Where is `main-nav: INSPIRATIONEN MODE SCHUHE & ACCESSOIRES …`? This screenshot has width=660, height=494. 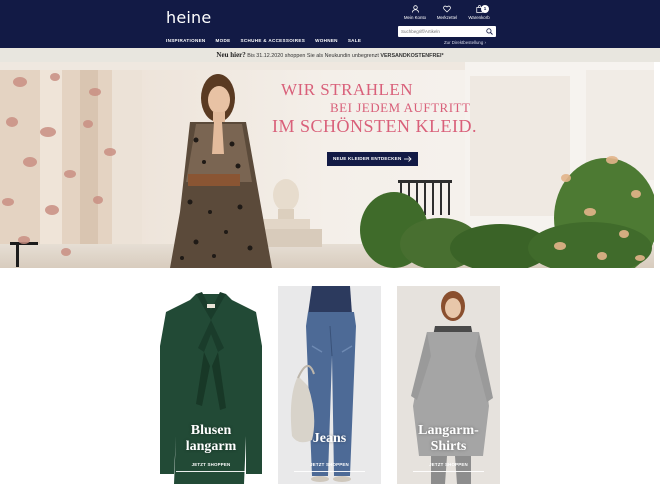 main-nav: INSPIRATIONEN MODE SCHUHE & ACCESSOIRES … is located at coordinates (263, 40).